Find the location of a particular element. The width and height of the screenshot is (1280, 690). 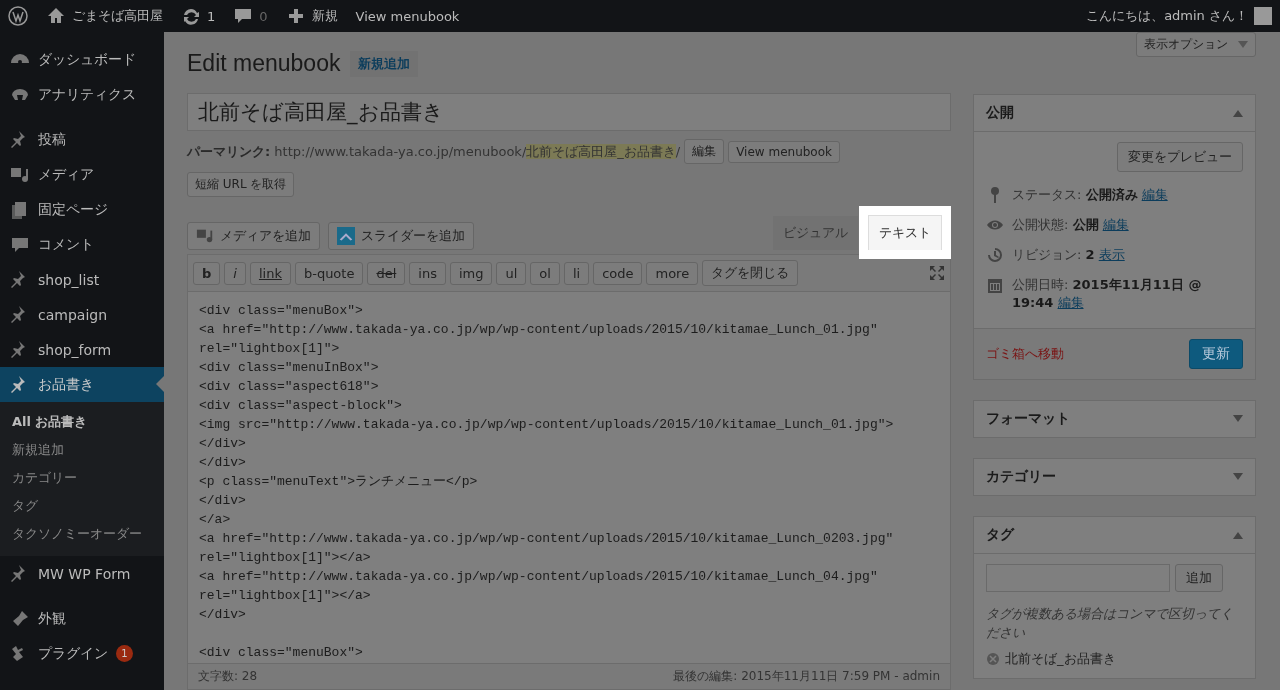

sidebar-item: メディア is located at coordinates (82, 174).